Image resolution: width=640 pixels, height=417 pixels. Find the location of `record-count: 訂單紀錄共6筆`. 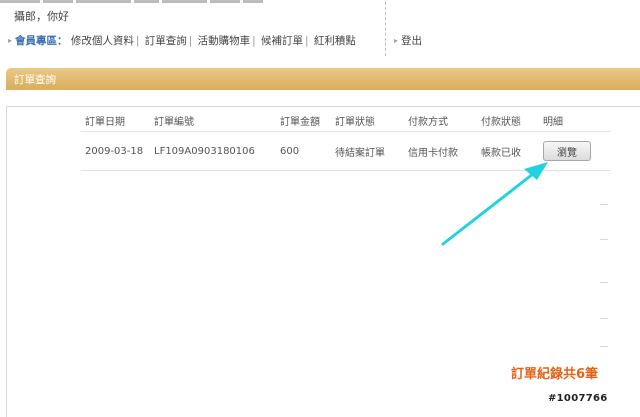

record-count: 訂單紀錄共6筆 is located at coordinates (555, 374).